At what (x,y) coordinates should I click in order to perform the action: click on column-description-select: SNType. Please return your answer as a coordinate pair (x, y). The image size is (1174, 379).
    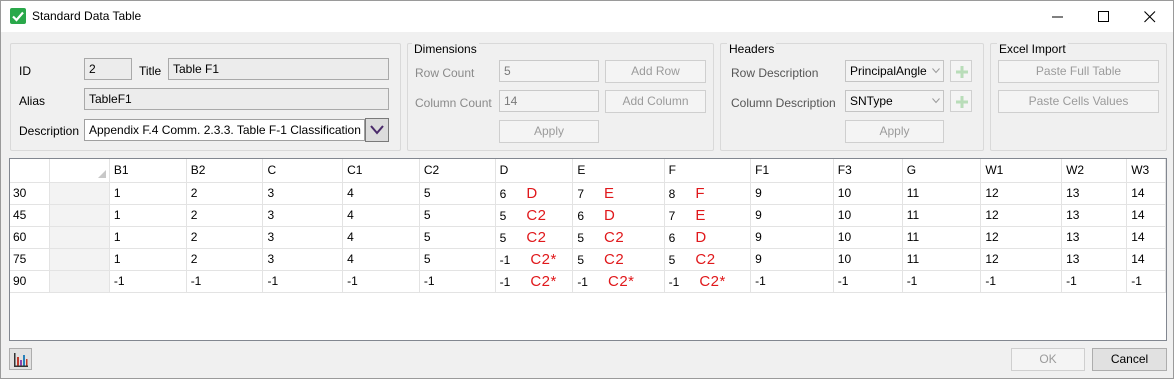
    Looking at the image, I should click on (894, 101).